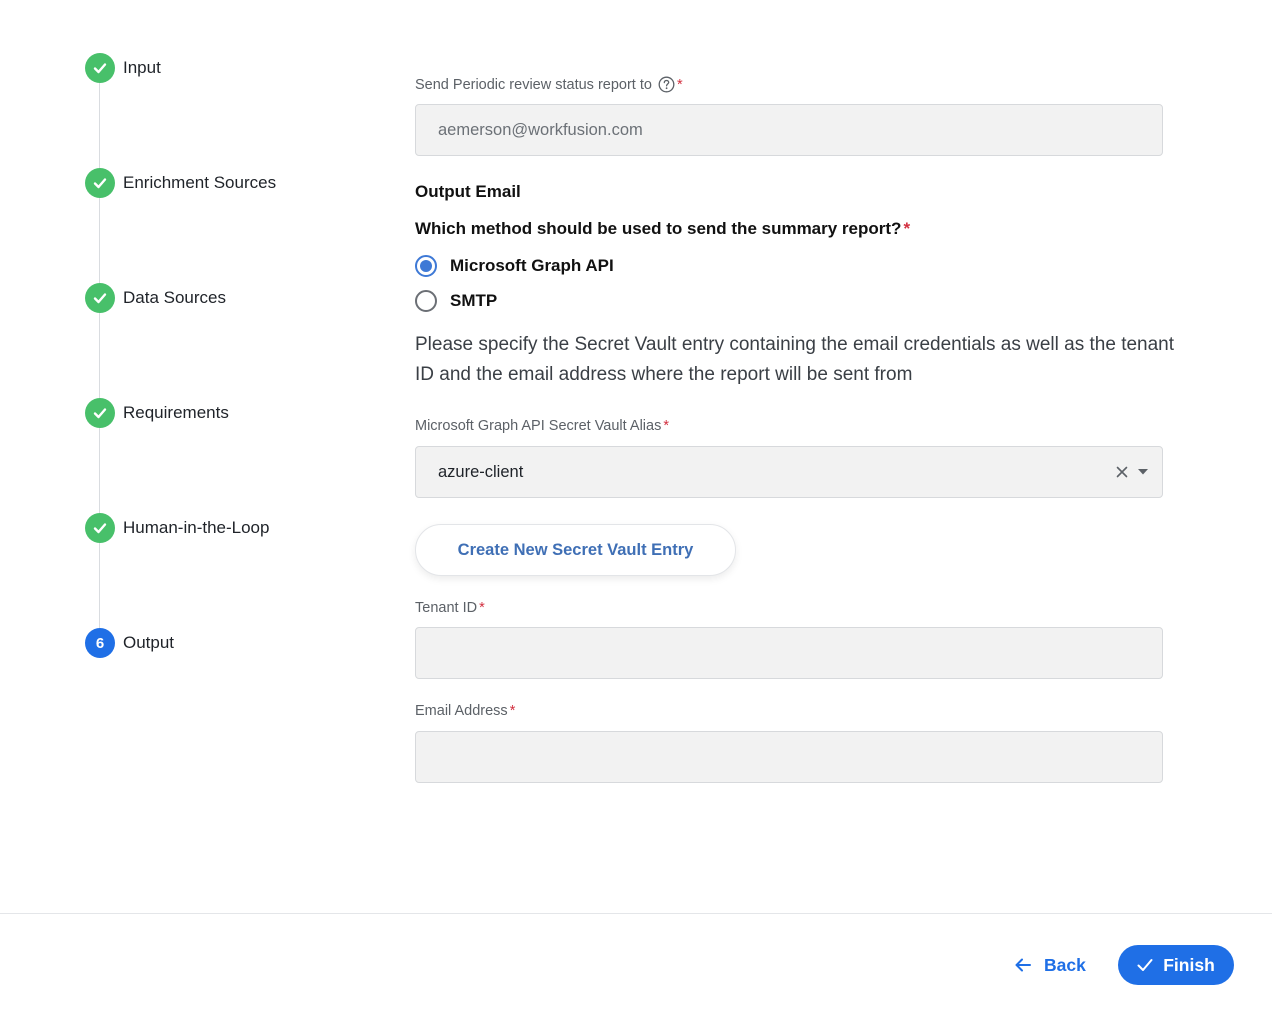 The image size is (1272, 1009). Describe the element at coordinates (481, 471) in the screenshot. I see `vault-alias-value: azure-client` at that location.